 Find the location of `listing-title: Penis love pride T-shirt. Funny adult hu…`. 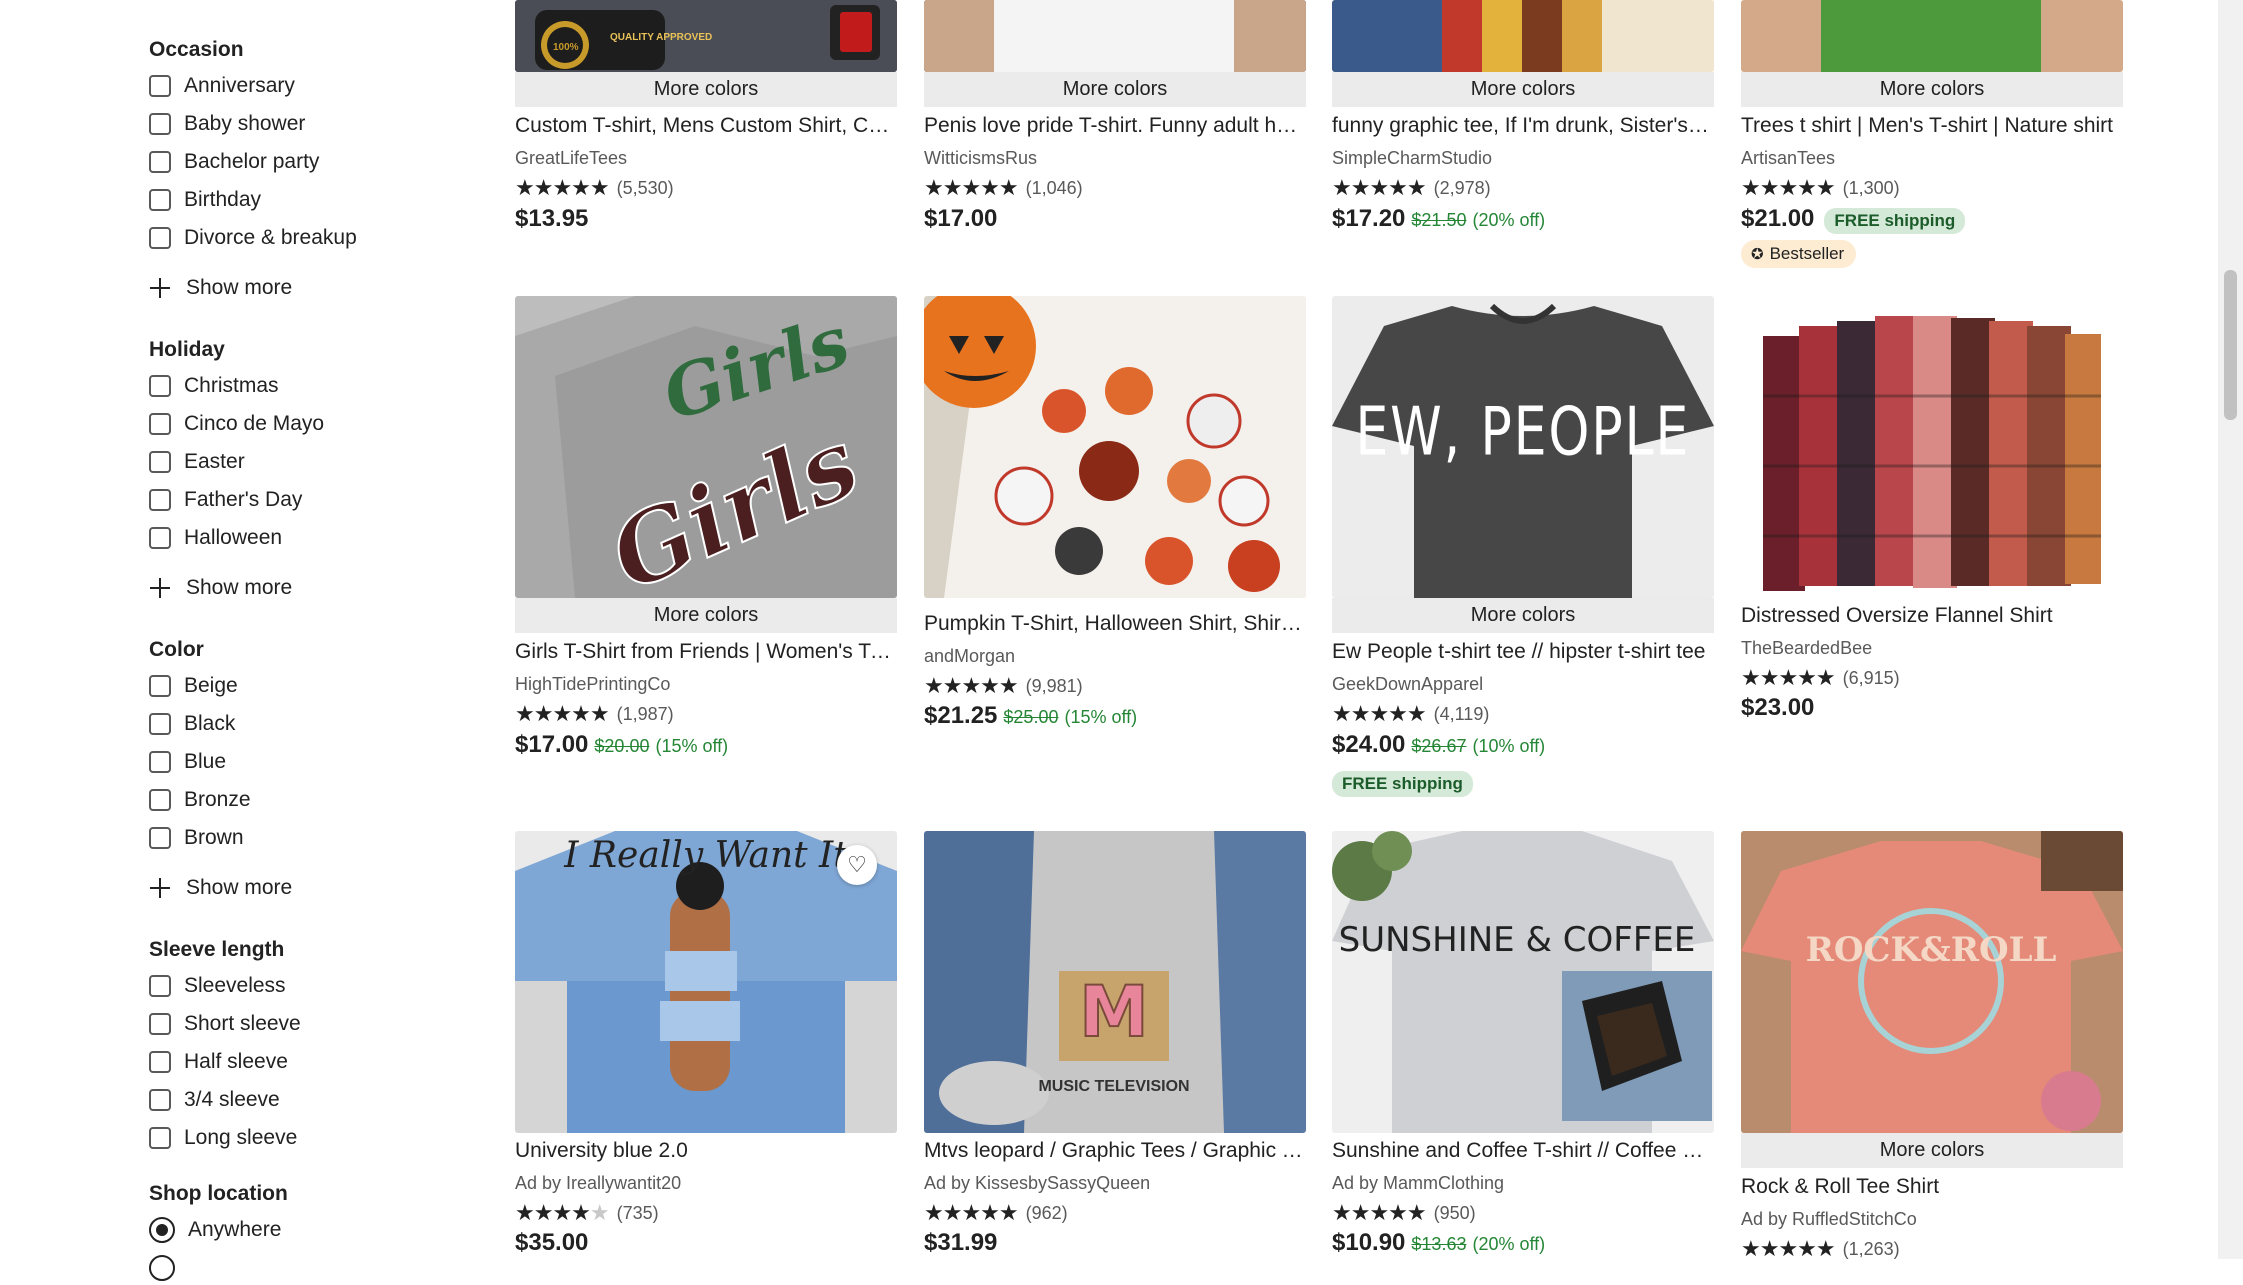

listing-title: Penis love pride T-shirt. Funny adult hu… is located at coordinates (1115, 126).